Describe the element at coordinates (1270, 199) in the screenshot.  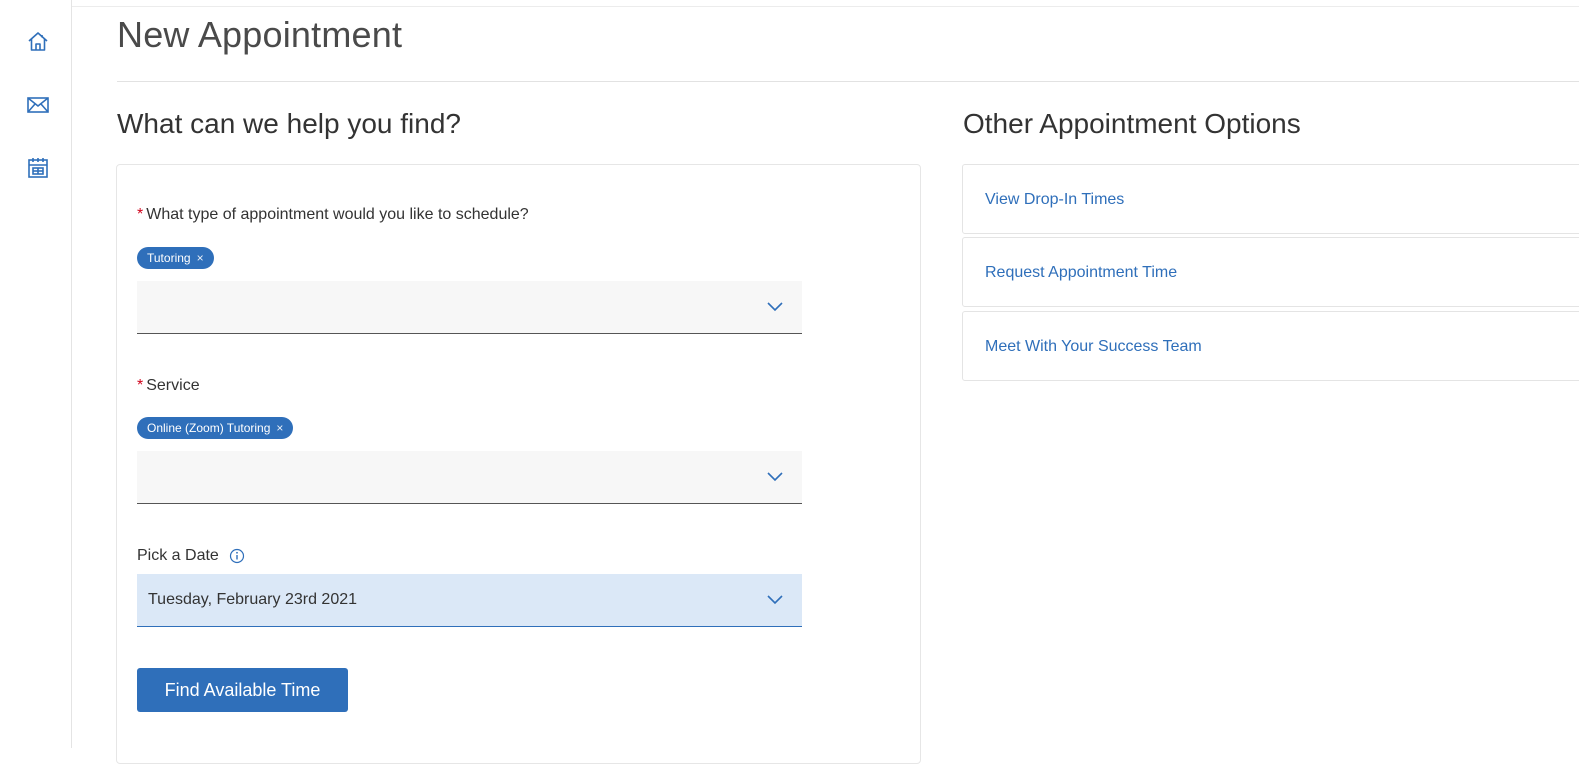
I see `option-view-drop-in-times: View Drop-In Times` at that location.